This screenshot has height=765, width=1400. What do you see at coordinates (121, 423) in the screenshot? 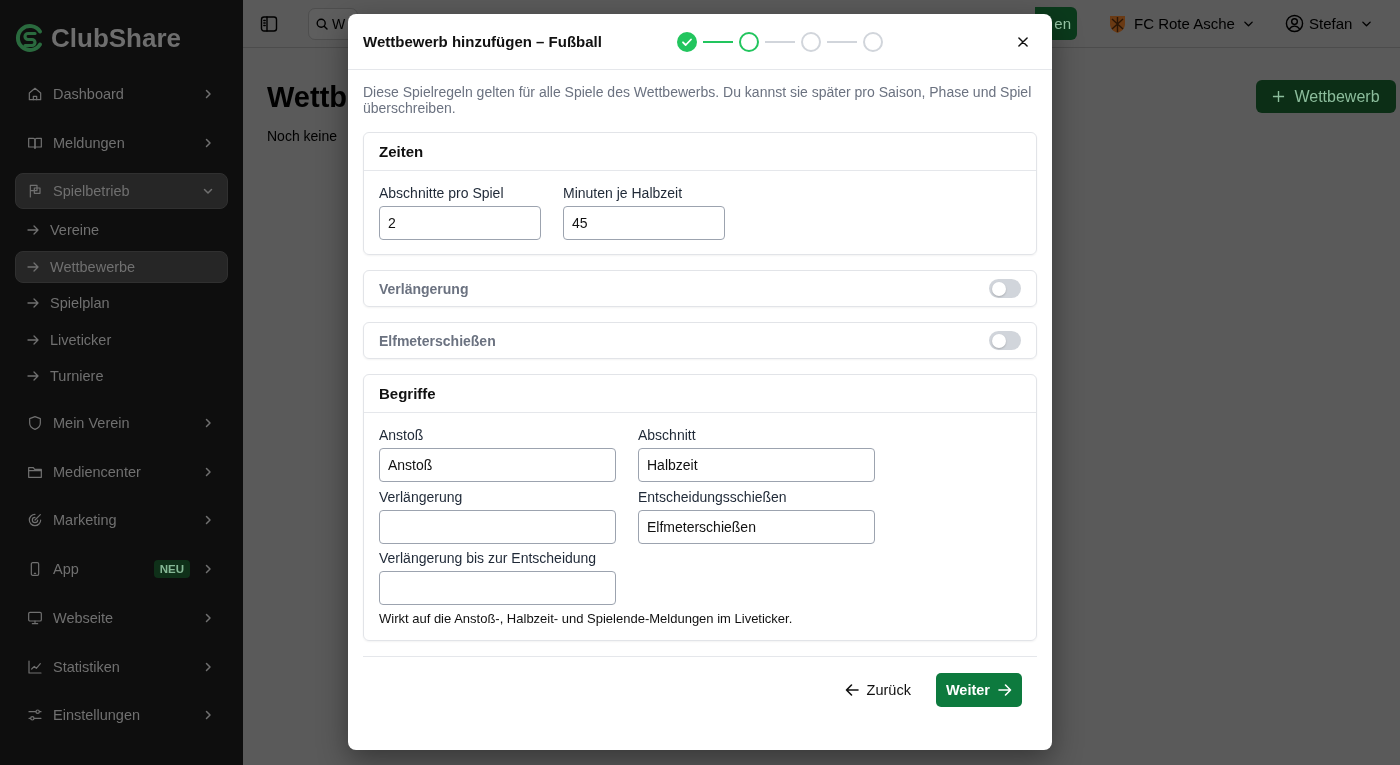
I see `nav-item: Mein Verein` at bounding box center [121, 423].